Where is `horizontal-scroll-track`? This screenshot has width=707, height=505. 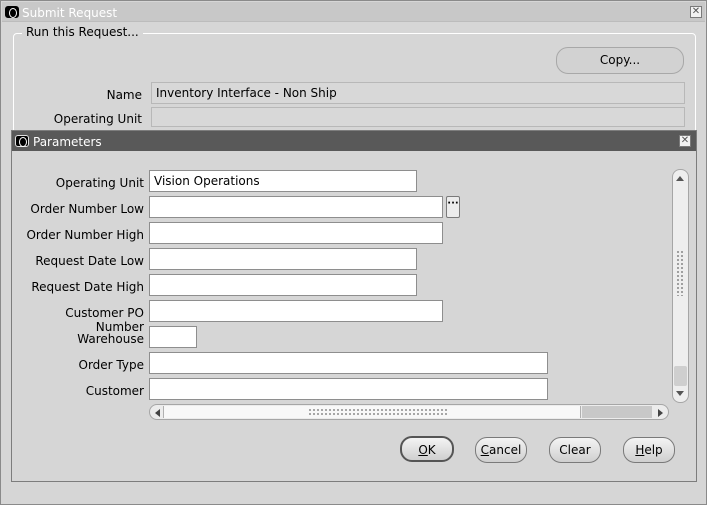 horizontal-scroll-track is located at coordinates (617, 412).